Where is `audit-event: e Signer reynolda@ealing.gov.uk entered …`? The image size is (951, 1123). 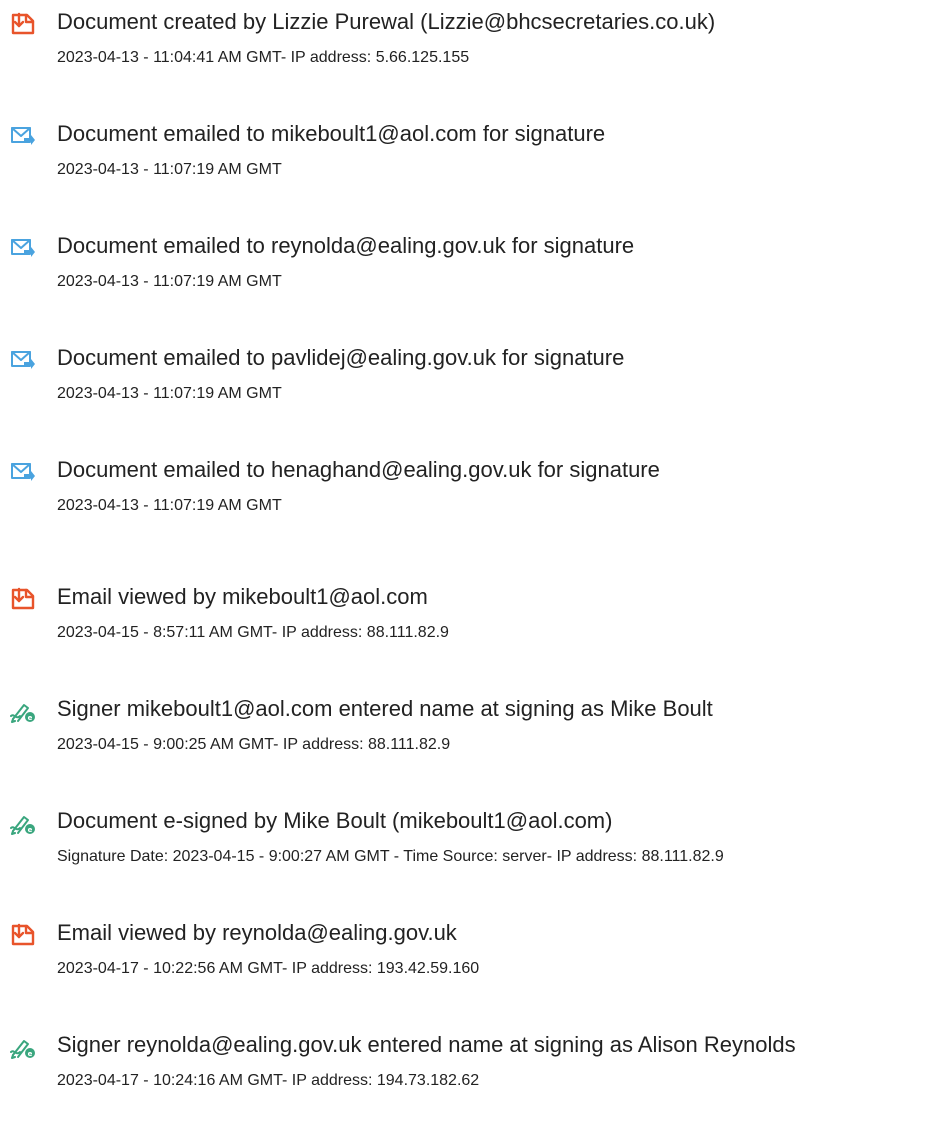 audit-event: e Signer reynolda@ealing.gov.uk entered … is located at coordinates (475, 1073).